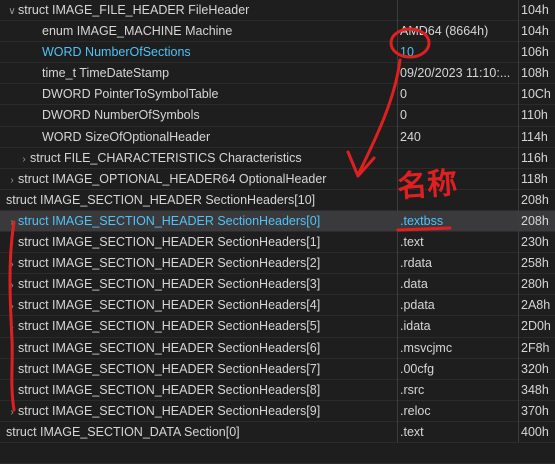 Image resolution: width=555 pixels, height=464 pixels. What do you see at coordinates (213, 94) in the screenshot?
I see `field-name: DWORD PointerToSymbolTable` at bounding box center [213, 94].